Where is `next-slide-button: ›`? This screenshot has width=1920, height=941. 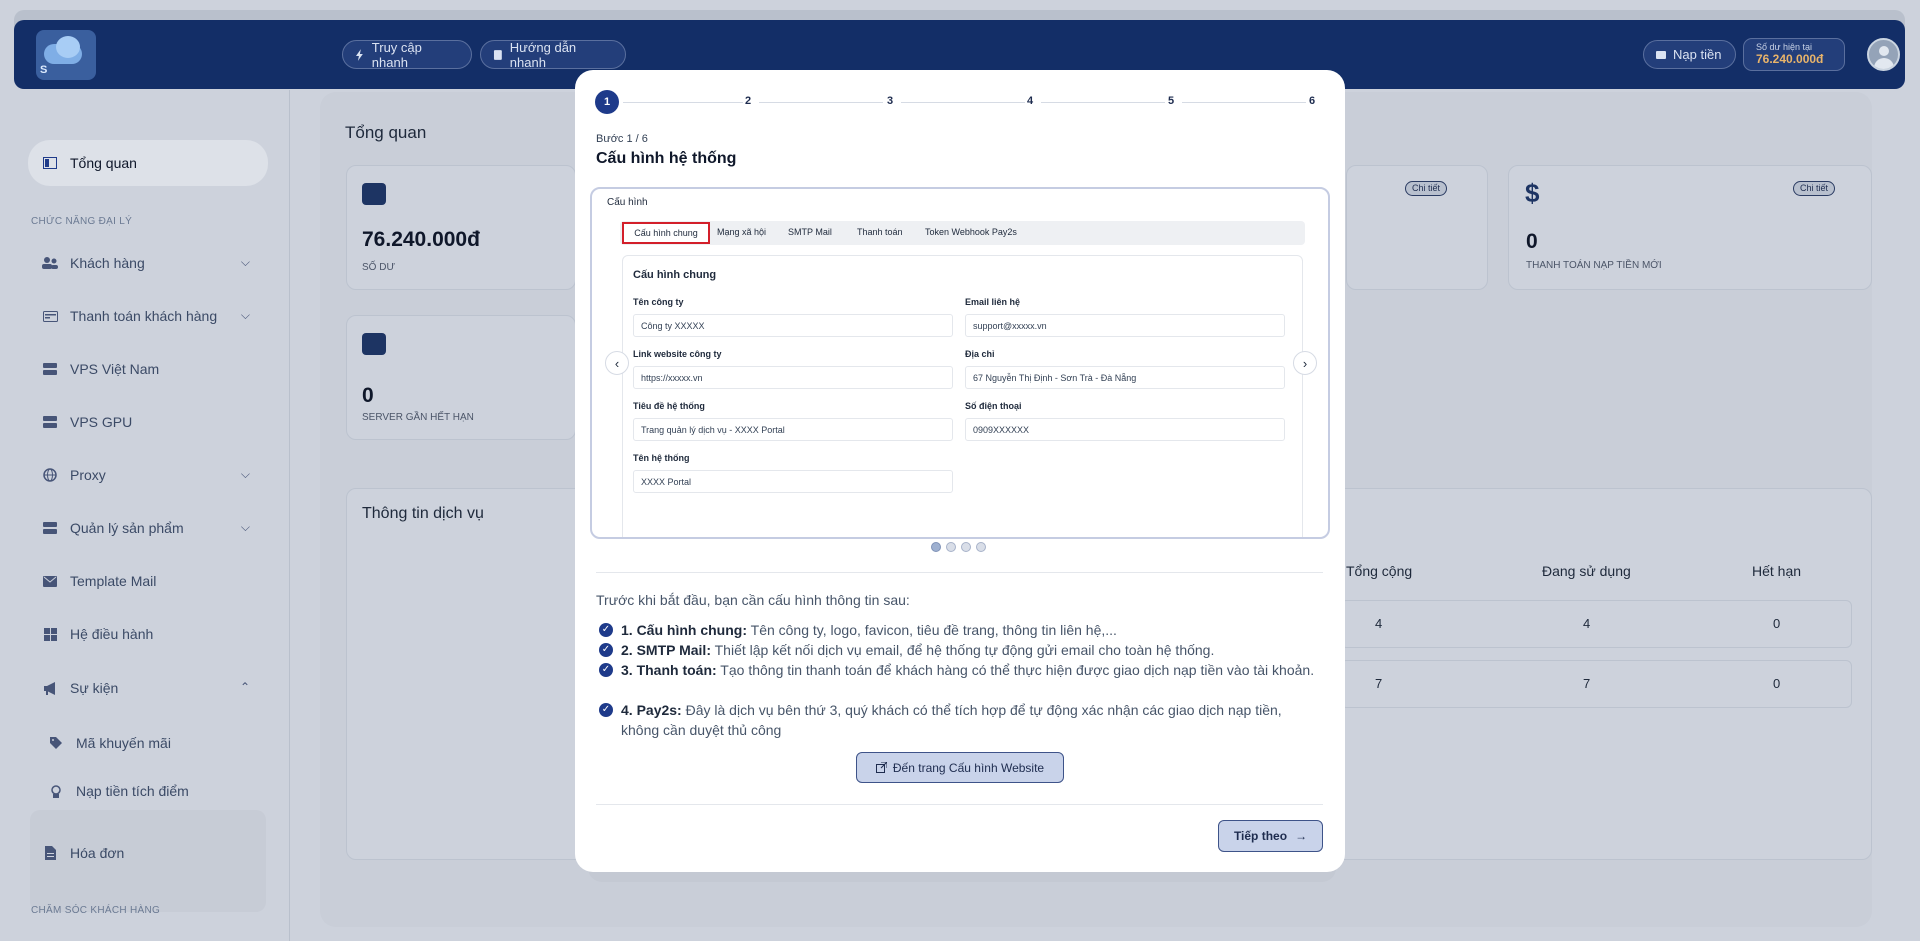
next-slide-button: › is located at coordinates (1305, 363).